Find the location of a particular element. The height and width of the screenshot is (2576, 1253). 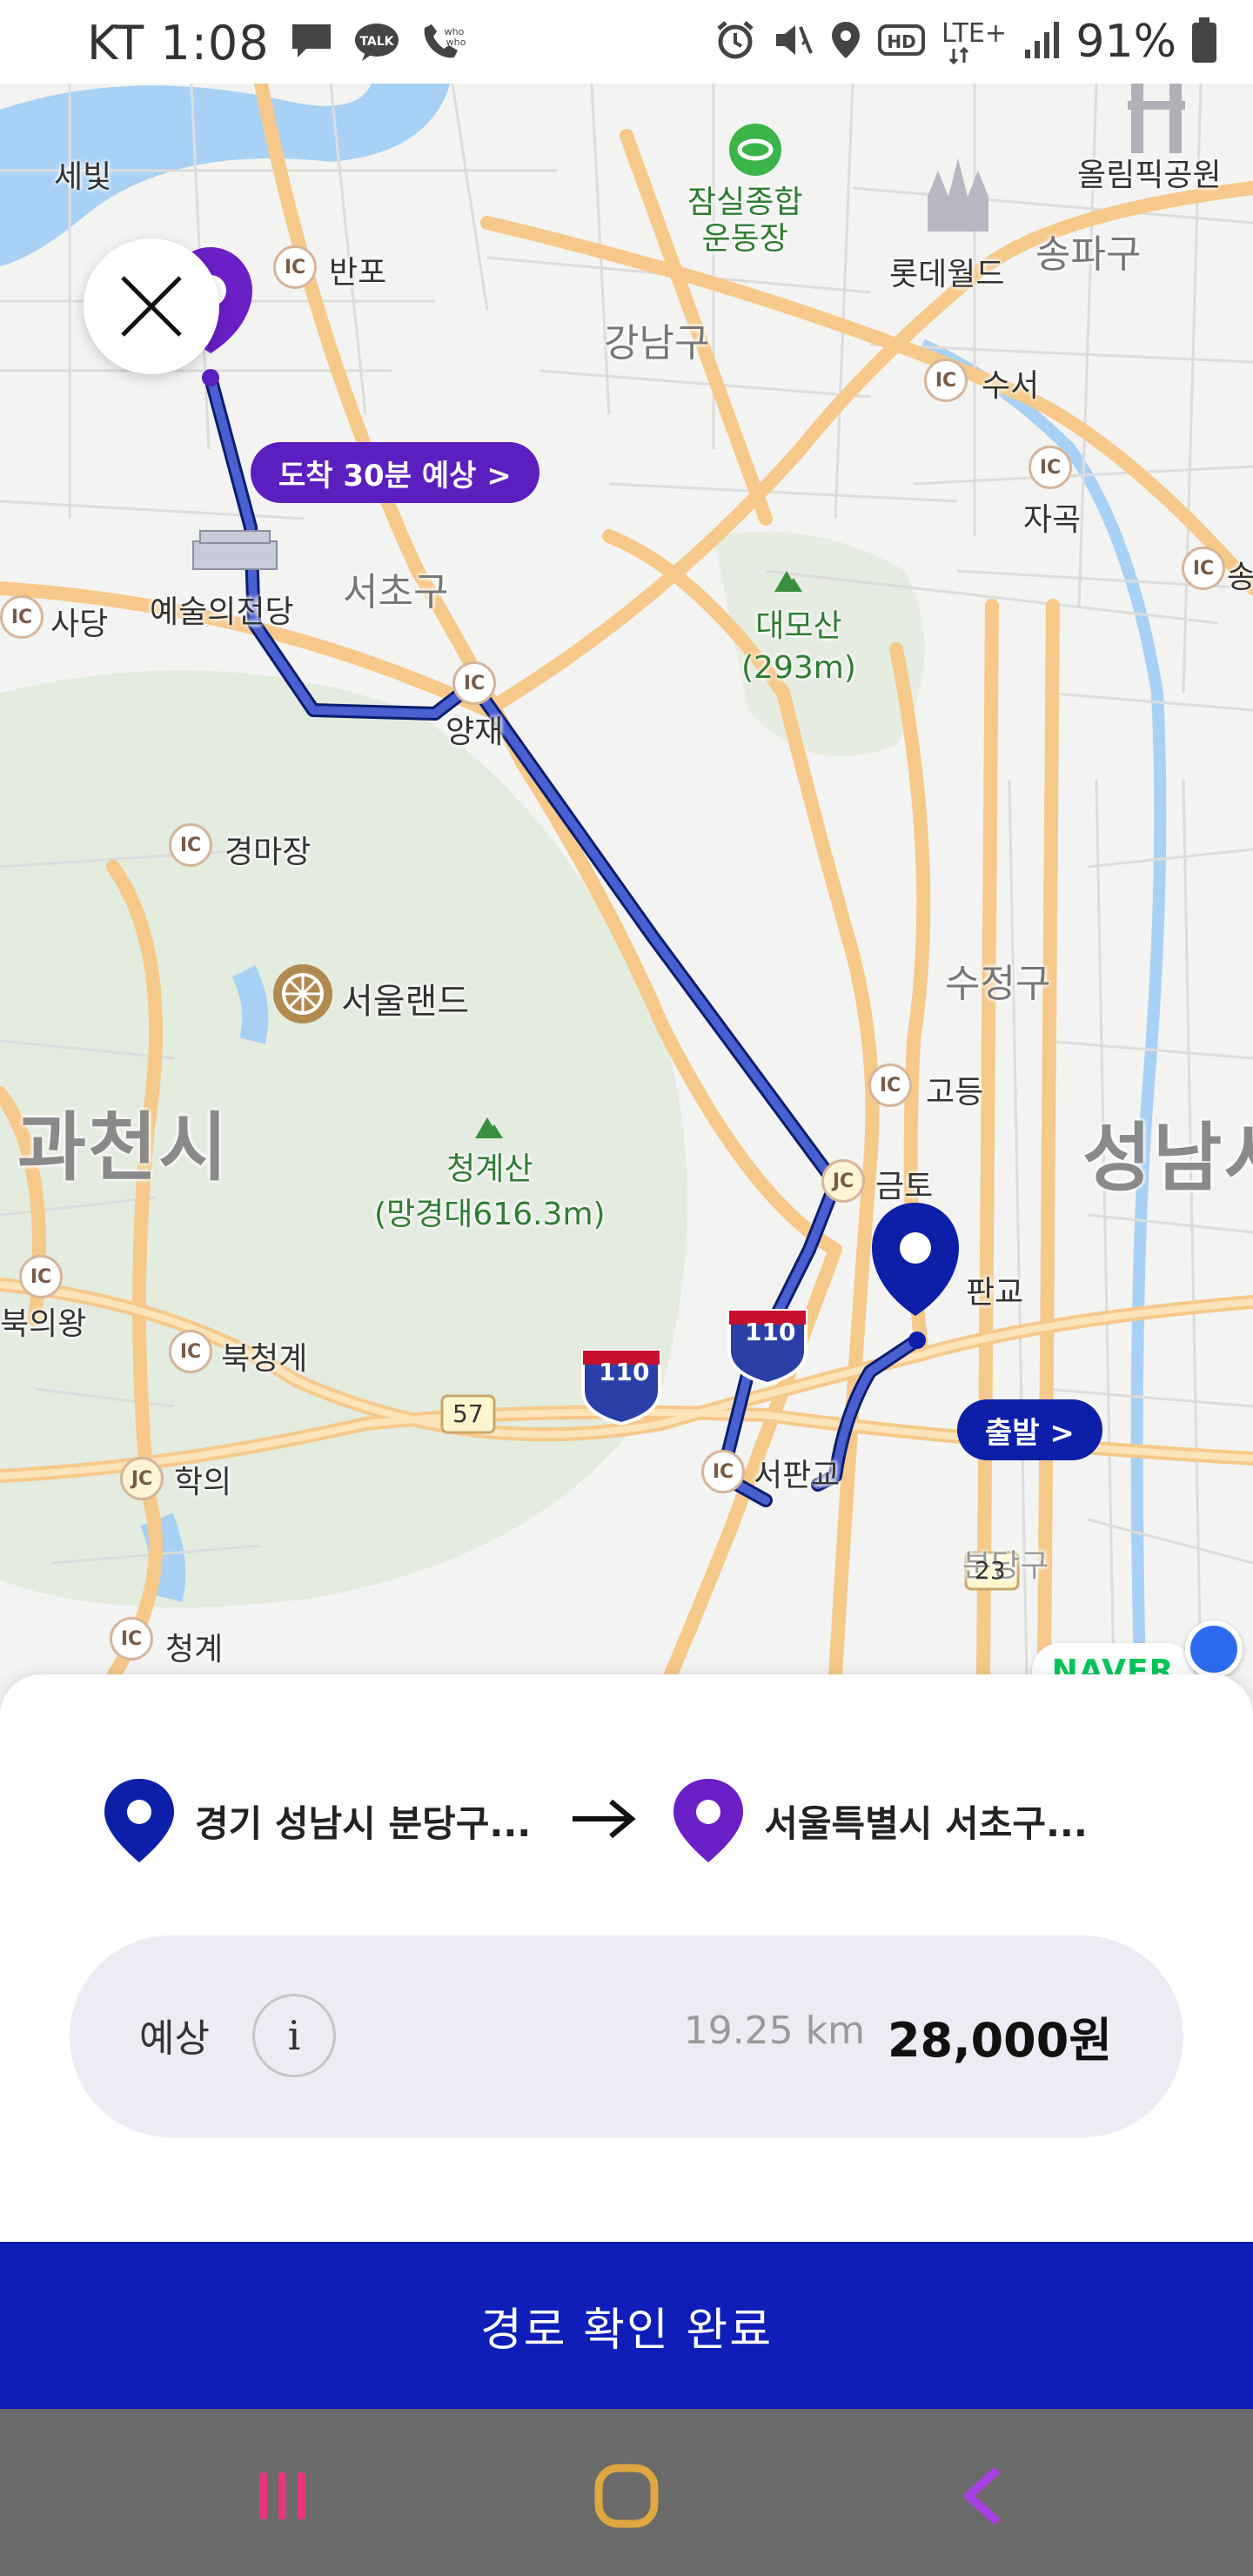

message-icon is located at coordinates (311, 43).